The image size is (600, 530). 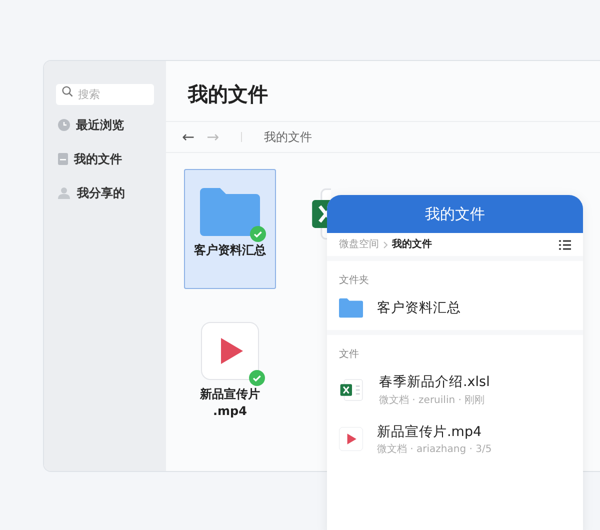 What do you see at coordinates (354, 281) in the screenshot?
I see `section-heading: 文件夹` at bounding box center [354, 281].